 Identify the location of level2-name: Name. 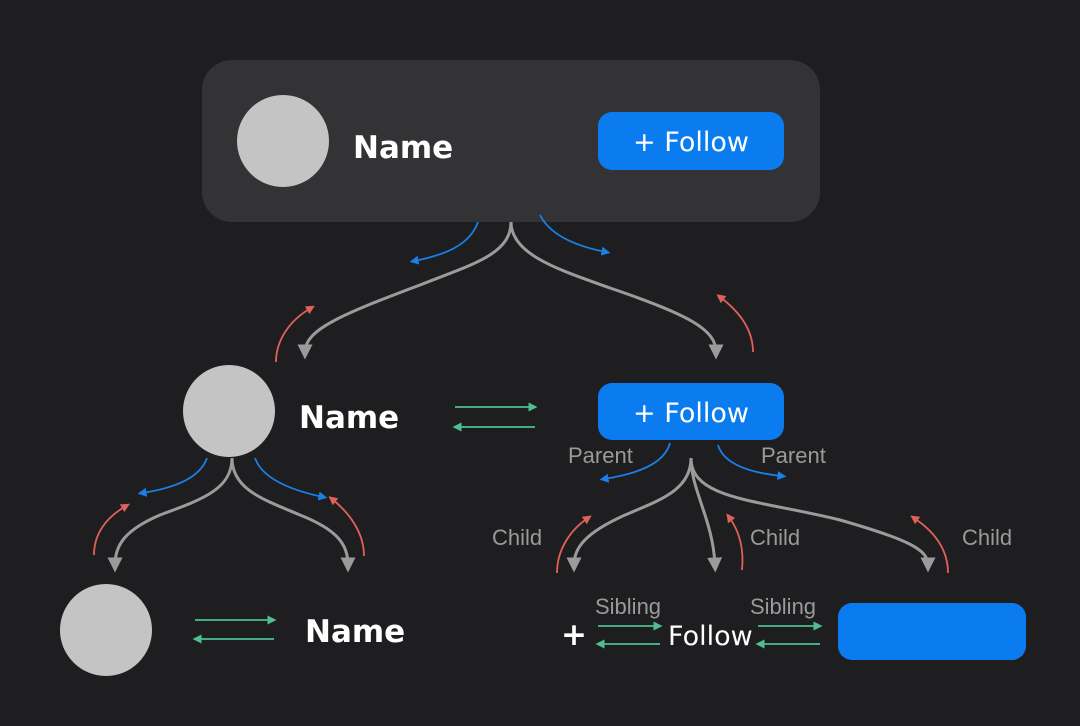
(349, 418).